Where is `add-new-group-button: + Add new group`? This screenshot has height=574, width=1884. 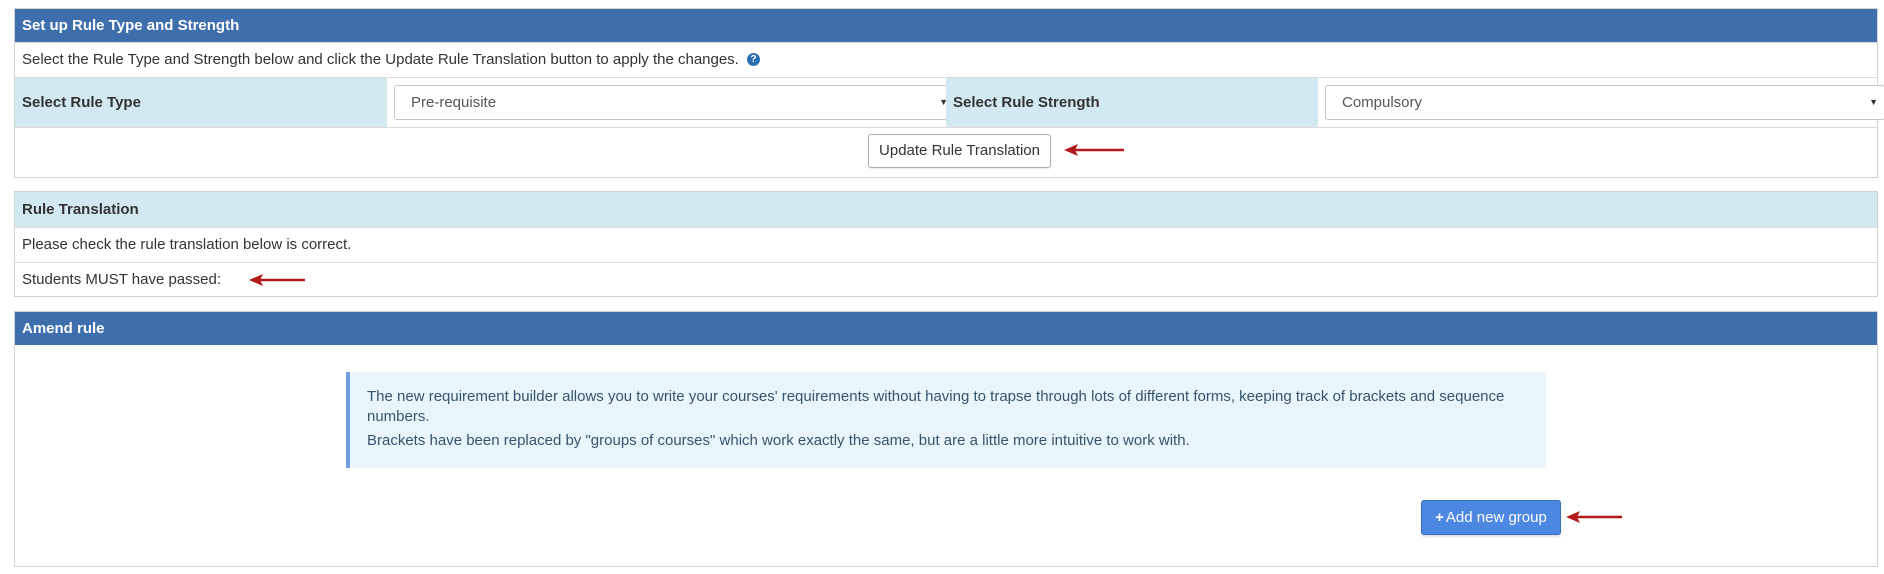
add-new-group-button: + Add new group is located at coordinates (1491, 517).